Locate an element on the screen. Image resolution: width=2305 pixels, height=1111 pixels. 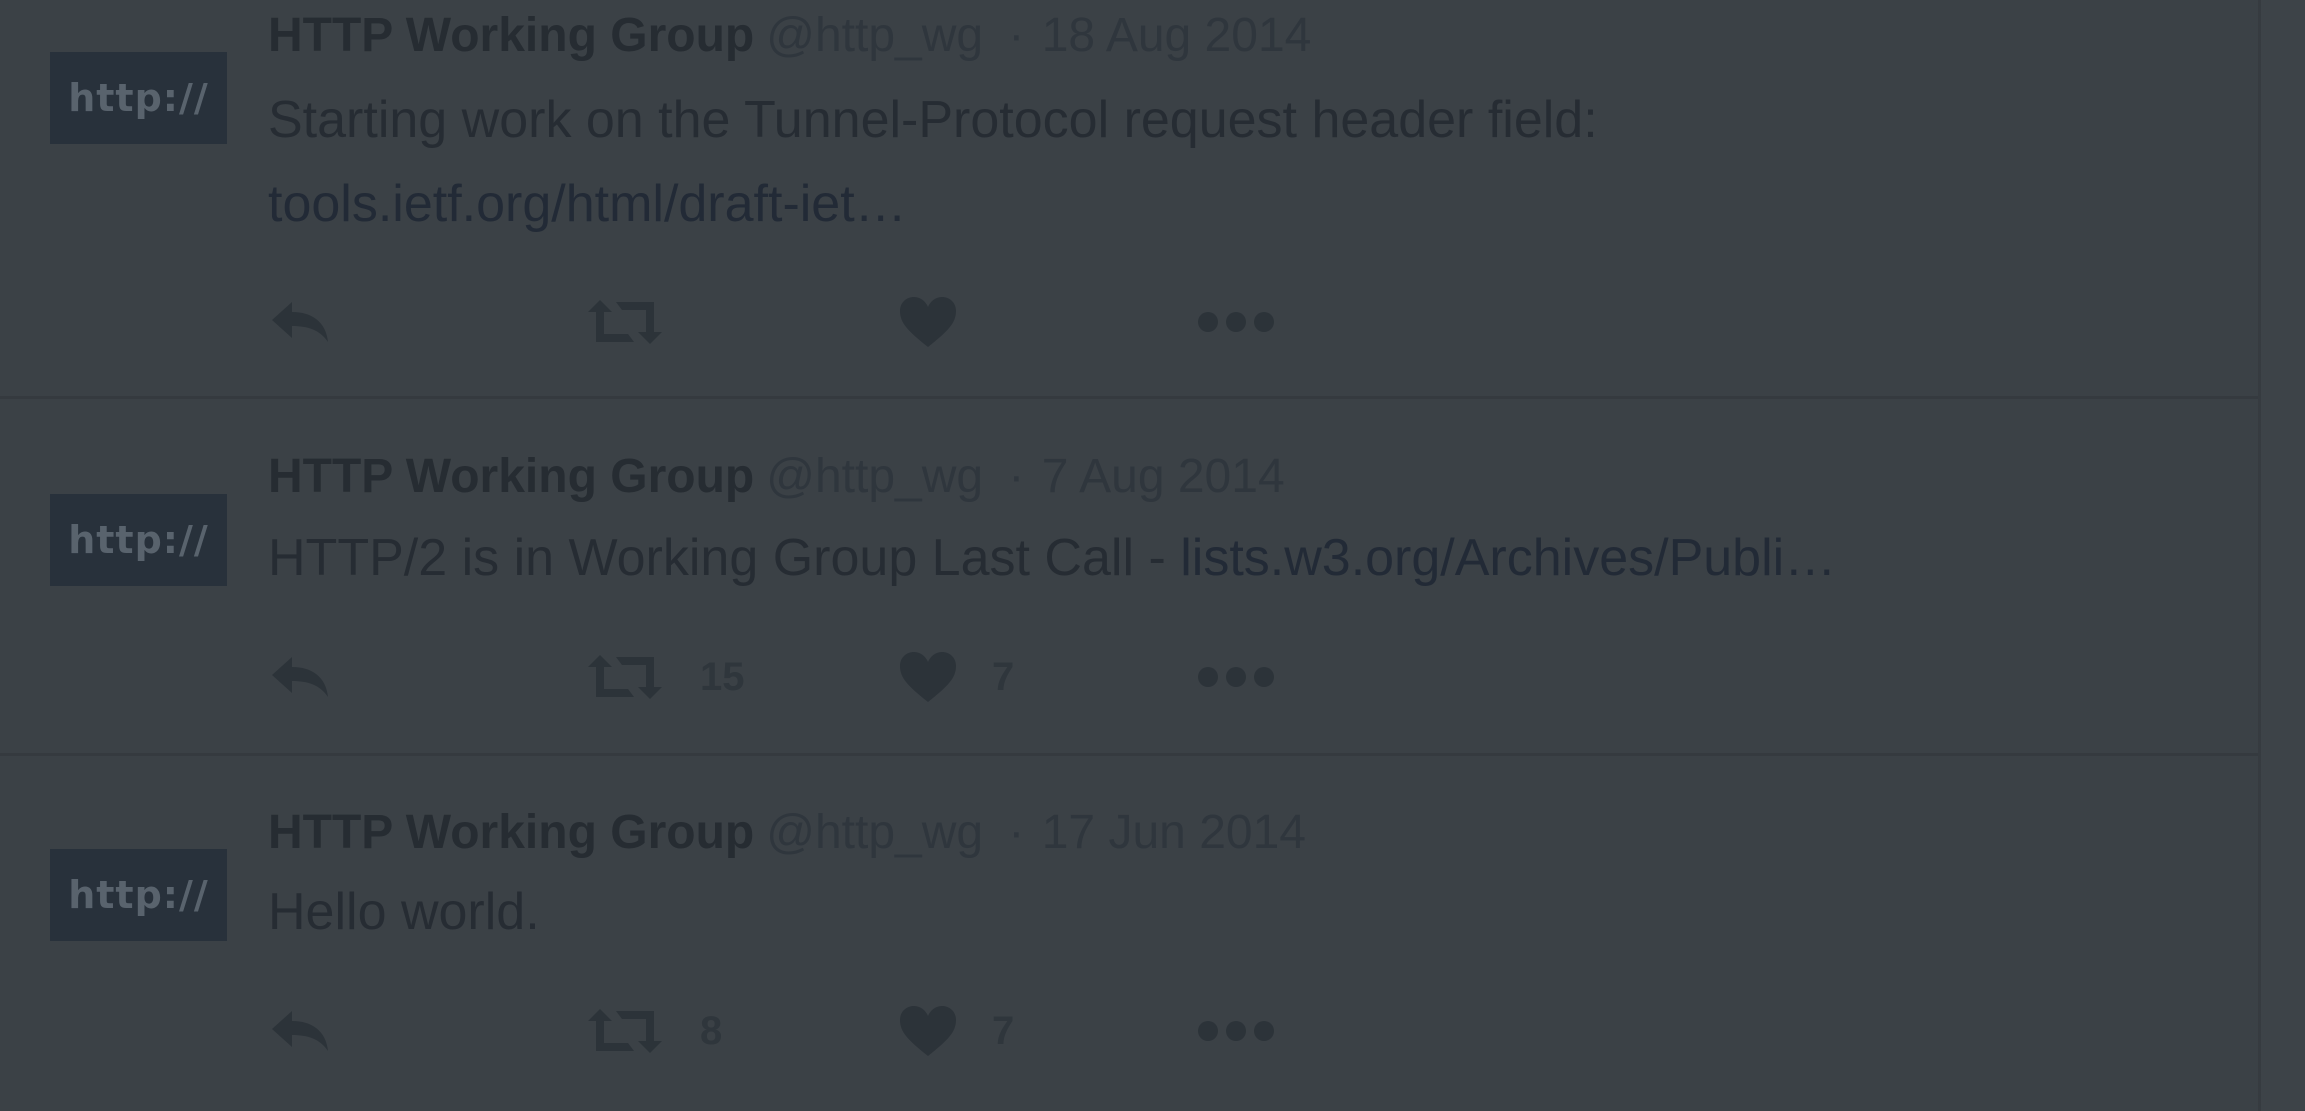
retweet-button: 15 is located at coordinates (664, 677).